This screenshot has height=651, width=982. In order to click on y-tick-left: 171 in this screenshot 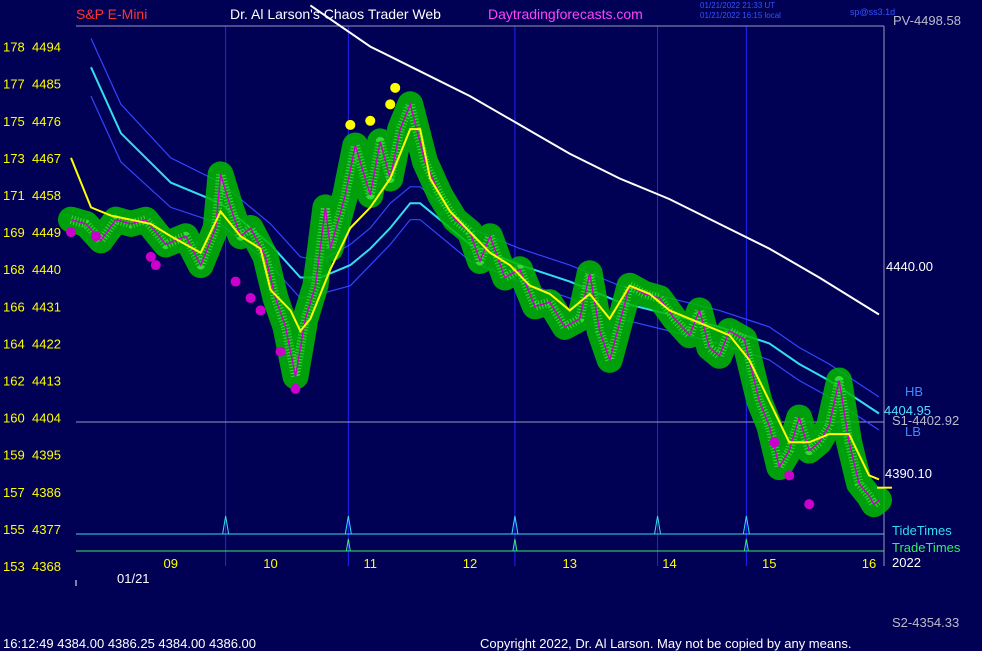, I will do `click(14, 195)`.